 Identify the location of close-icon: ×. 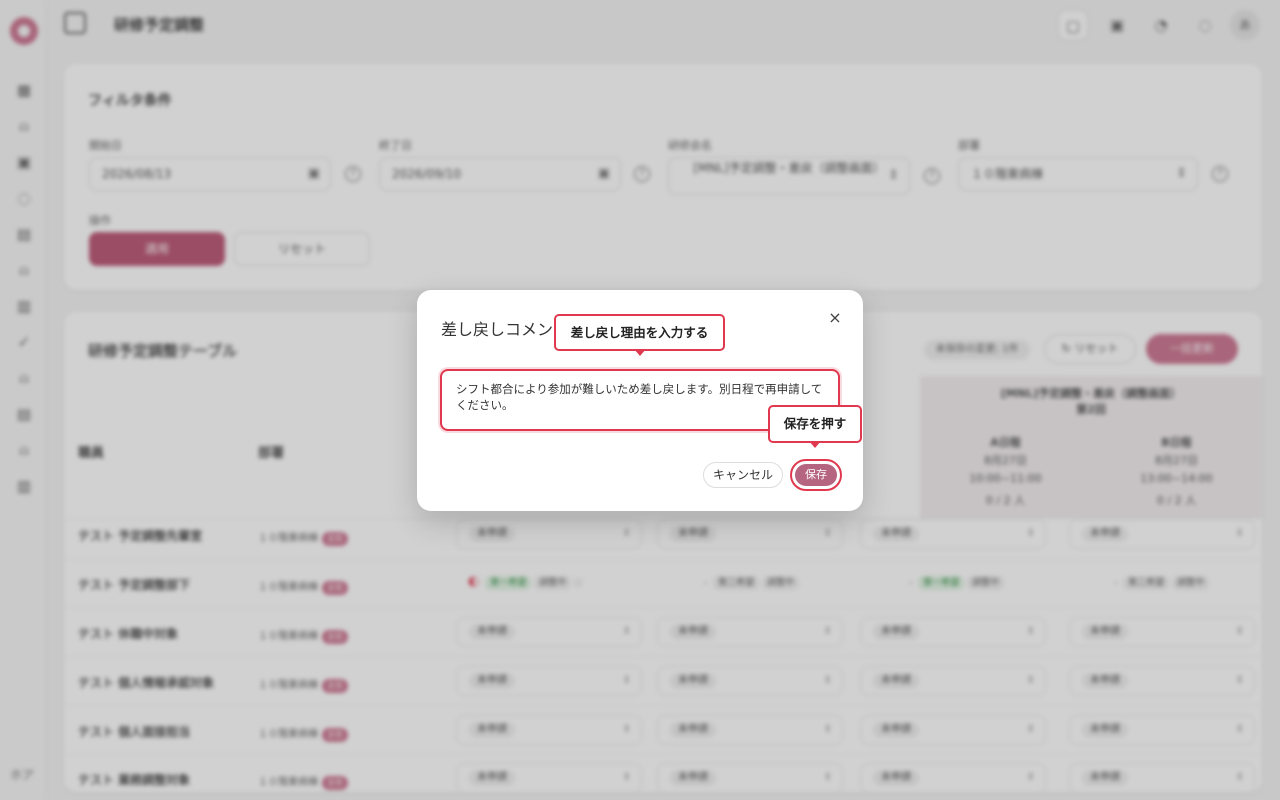
(835, 318).